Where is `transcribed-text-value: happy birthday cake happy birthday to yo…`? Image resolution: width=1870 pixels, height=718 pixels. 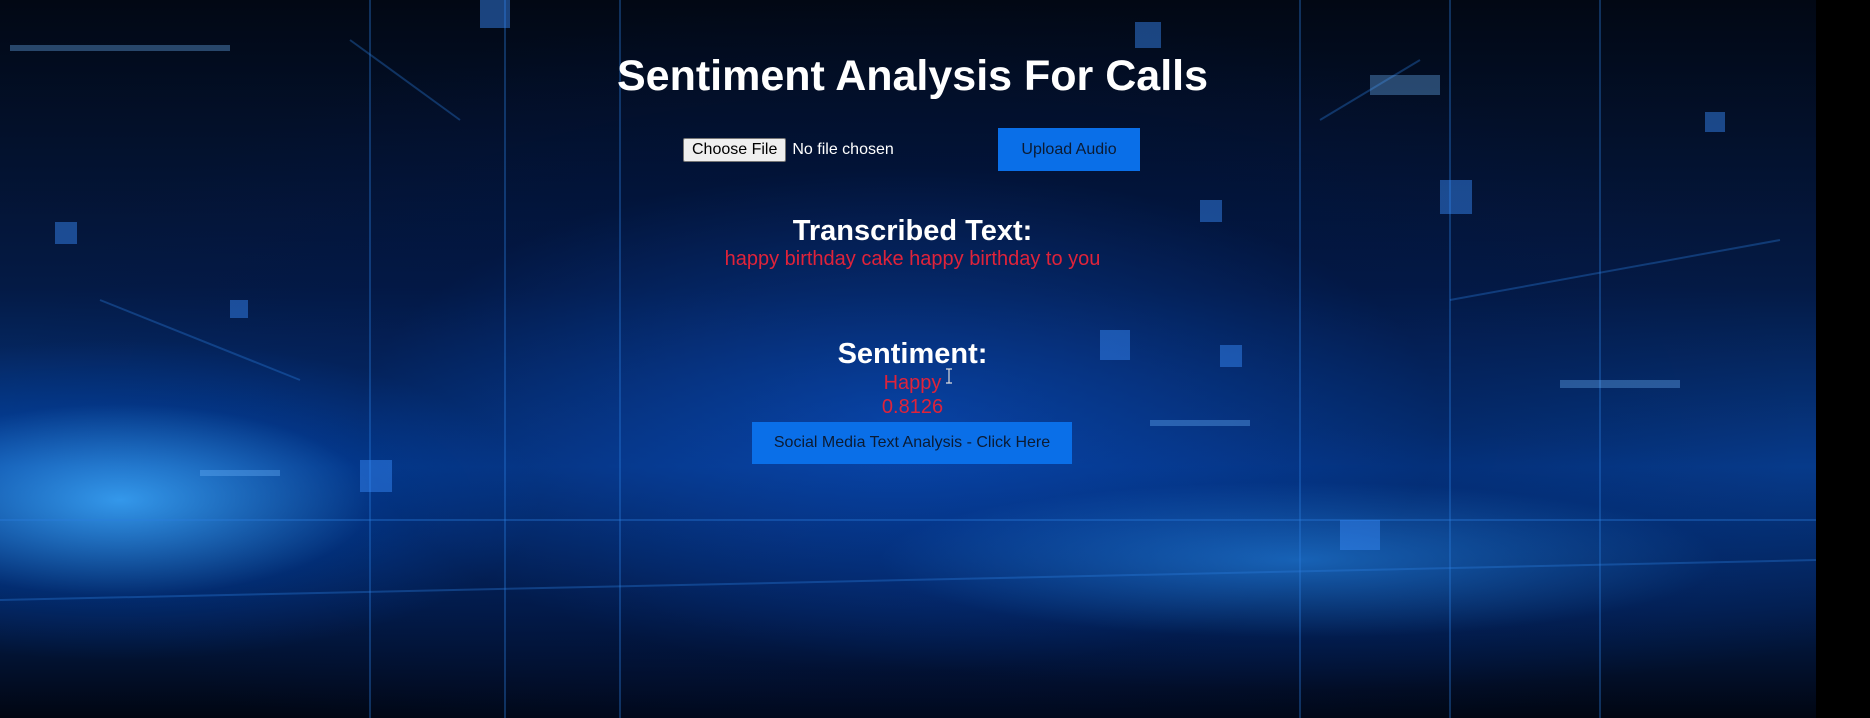 transcribed-text-value: happy birthday cake happy birthday to yo… is located at coordinates (912, 259).